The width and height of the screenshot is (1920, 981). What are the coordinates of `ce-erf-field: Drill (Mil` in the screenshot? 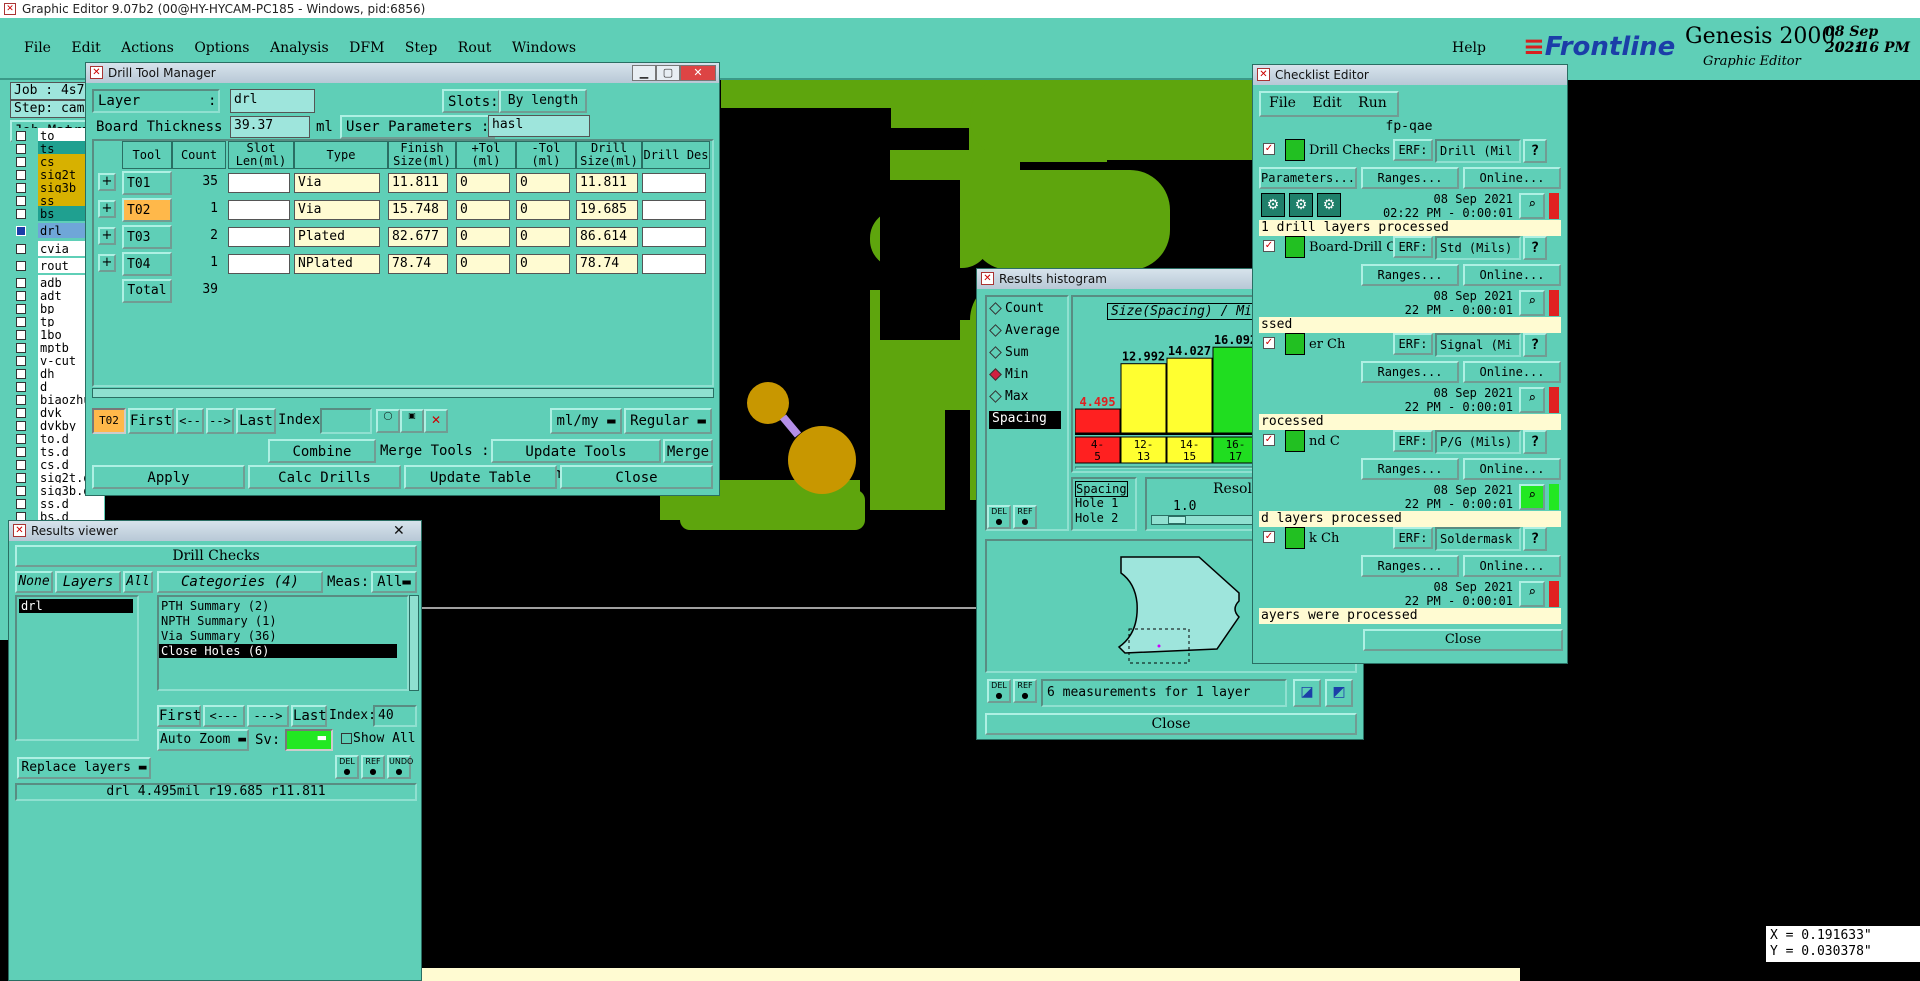 It's located at (1478, 151).